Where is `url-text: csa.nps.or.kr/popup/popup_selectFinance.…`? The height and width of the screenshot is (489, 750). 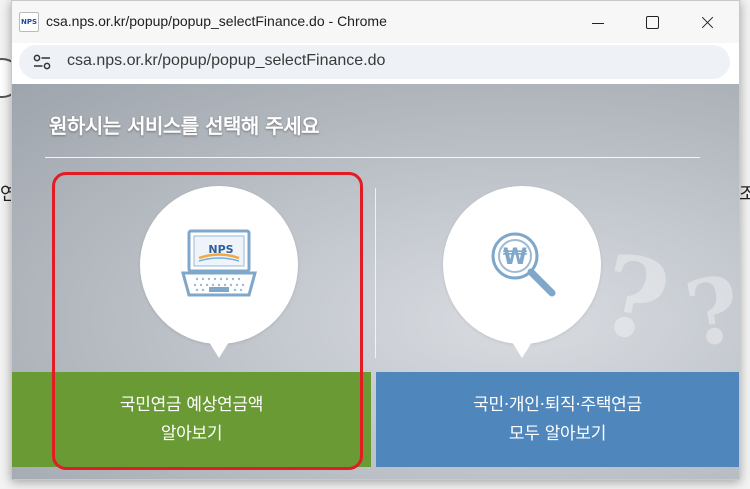 url-text: csa.nps.or.kr/popup/popup_selectFinance.… is located at coordinates (226, 60).